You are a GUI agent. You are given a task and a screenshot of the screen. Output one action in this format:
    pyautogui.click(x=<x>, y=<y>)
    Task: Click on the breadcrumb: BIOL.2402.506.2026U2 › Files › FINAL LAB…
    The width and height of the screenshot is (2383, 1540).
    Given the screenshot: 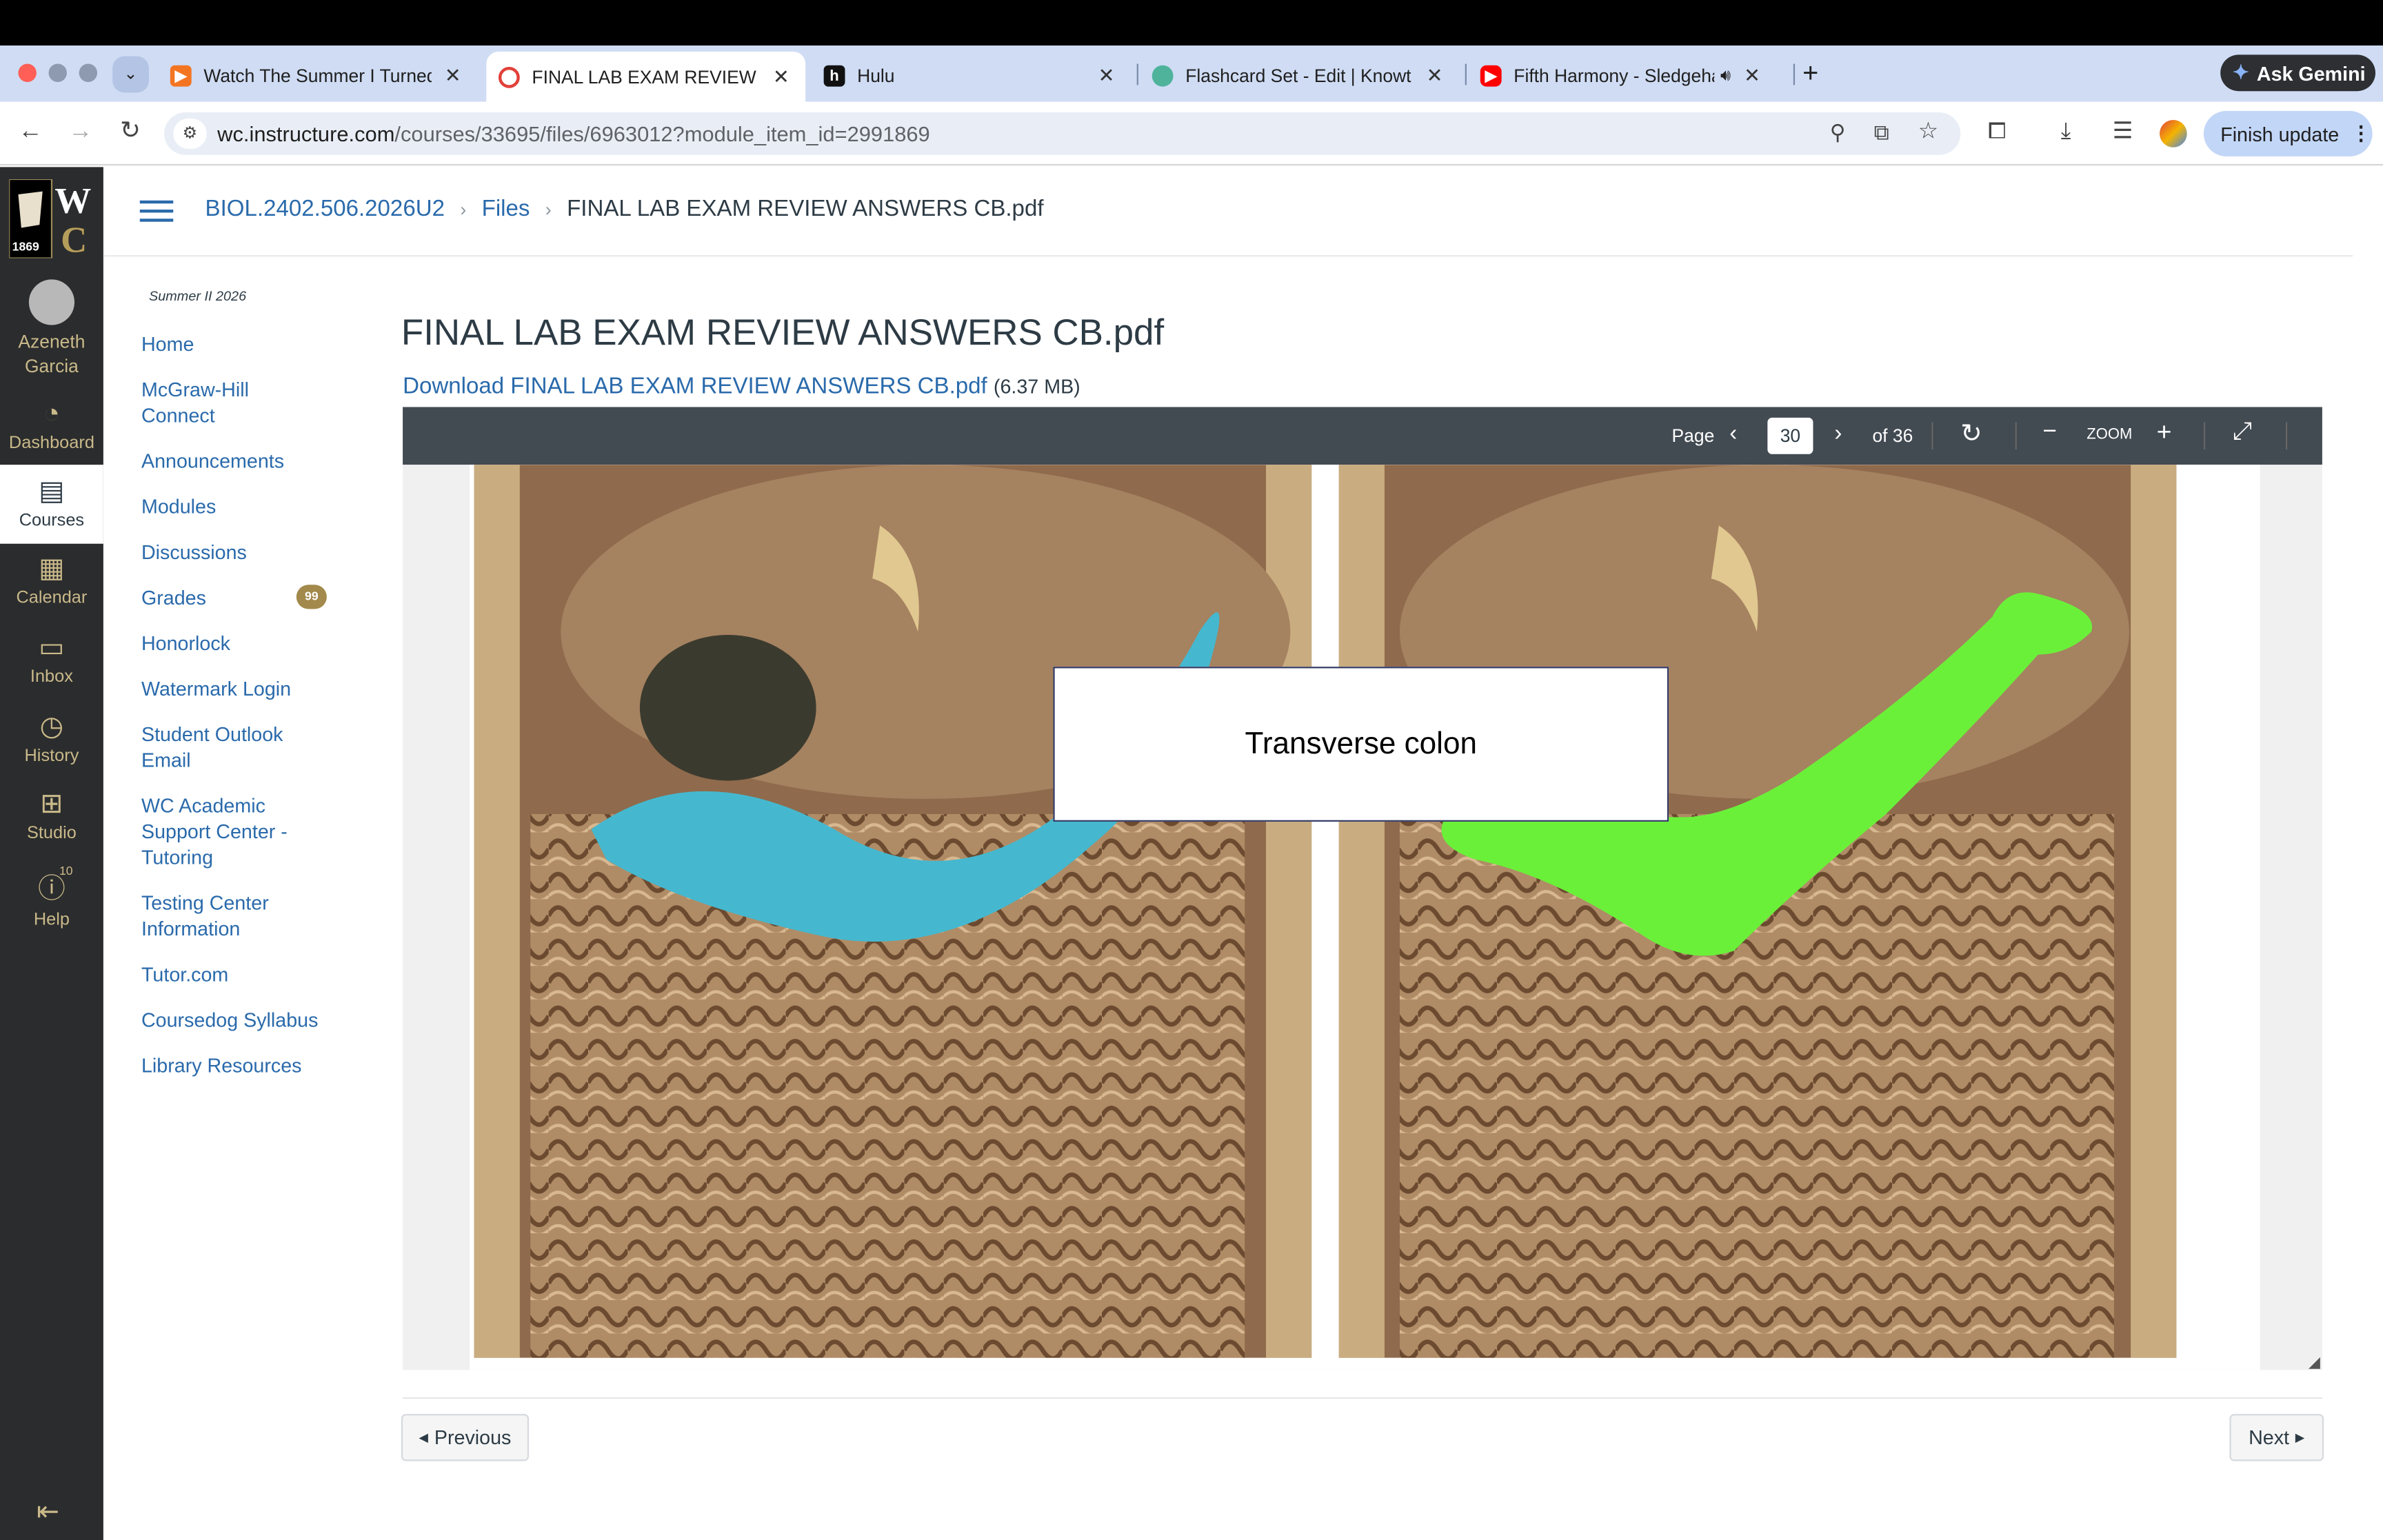 What is the action you would take?
    pyautogui.click(x=624, y=209)
    